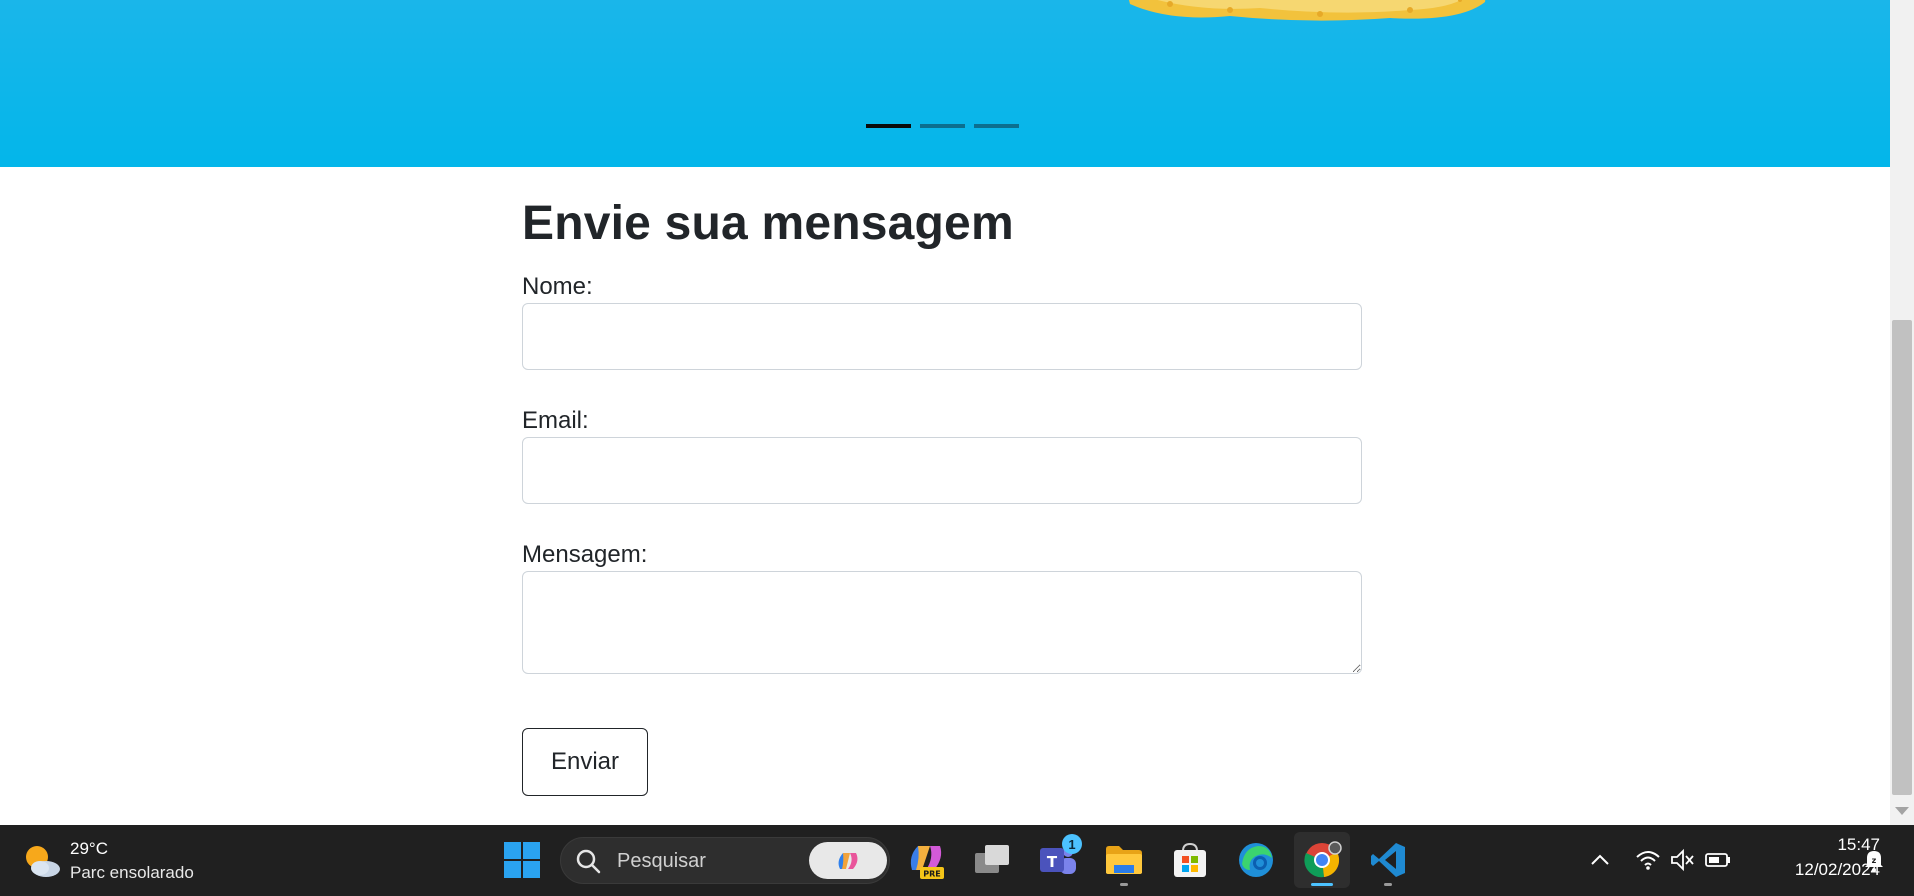  What do you see at coordinates (89, 848) in the screenshot?
I see `weather-temperature: 29°C` at bounding box center [89, 848].